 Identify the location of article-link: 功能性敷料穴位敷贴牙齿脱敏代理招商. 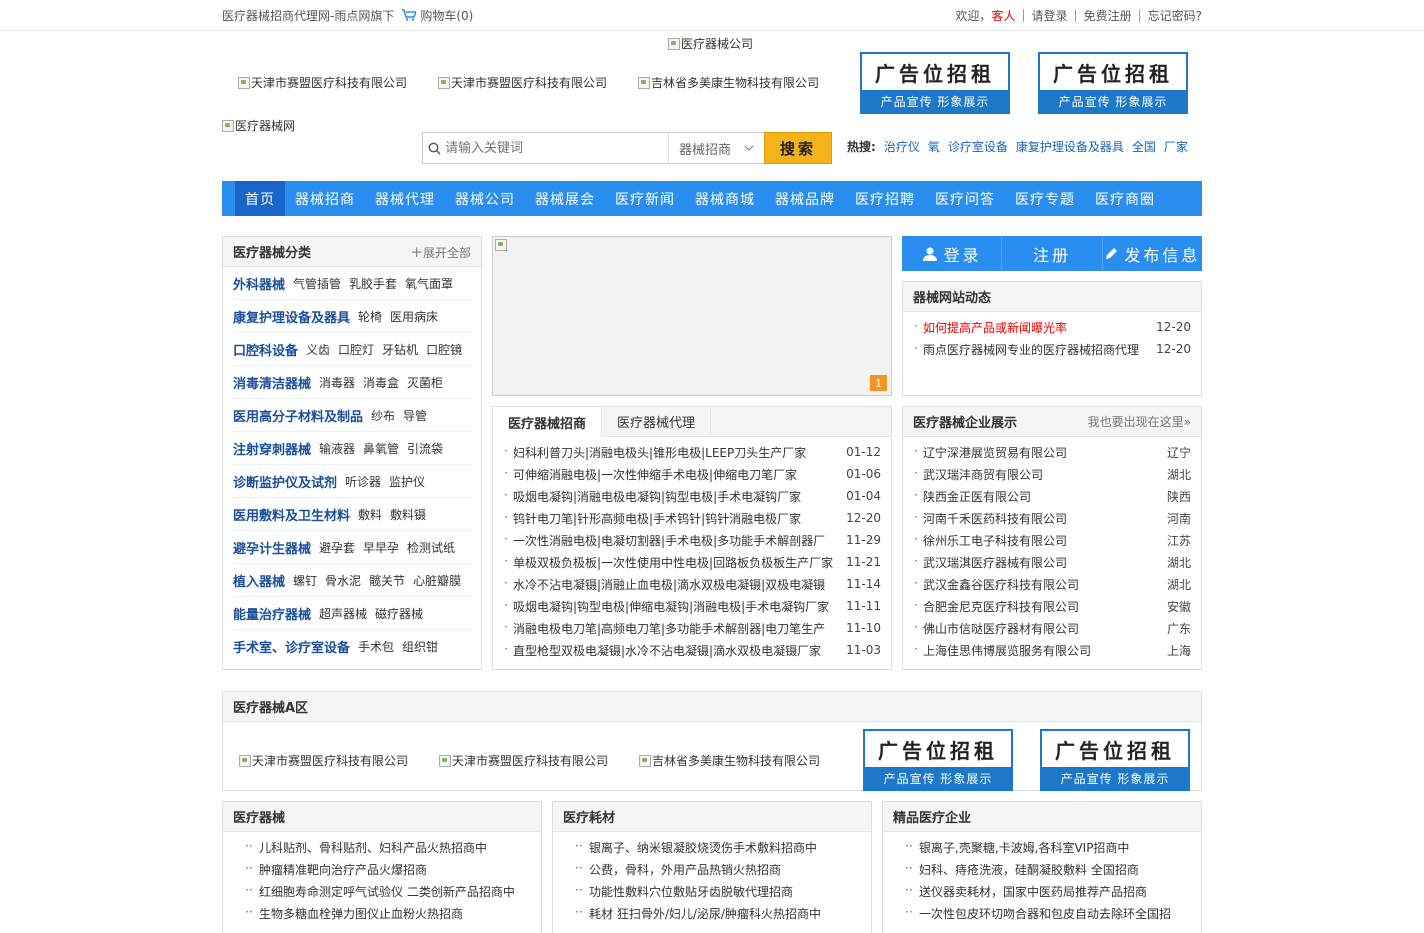
(712, 891).